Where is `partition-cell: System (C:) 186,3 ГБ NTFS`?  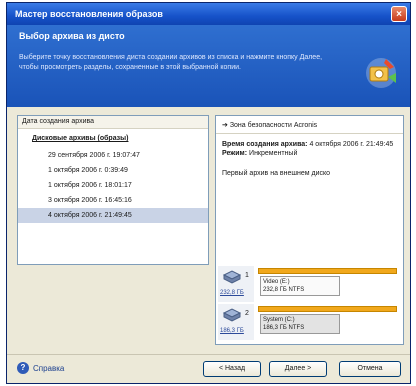 partition-cell: System (C:) 186,3 ГБ NTFS is located at coordinates (327, 322).